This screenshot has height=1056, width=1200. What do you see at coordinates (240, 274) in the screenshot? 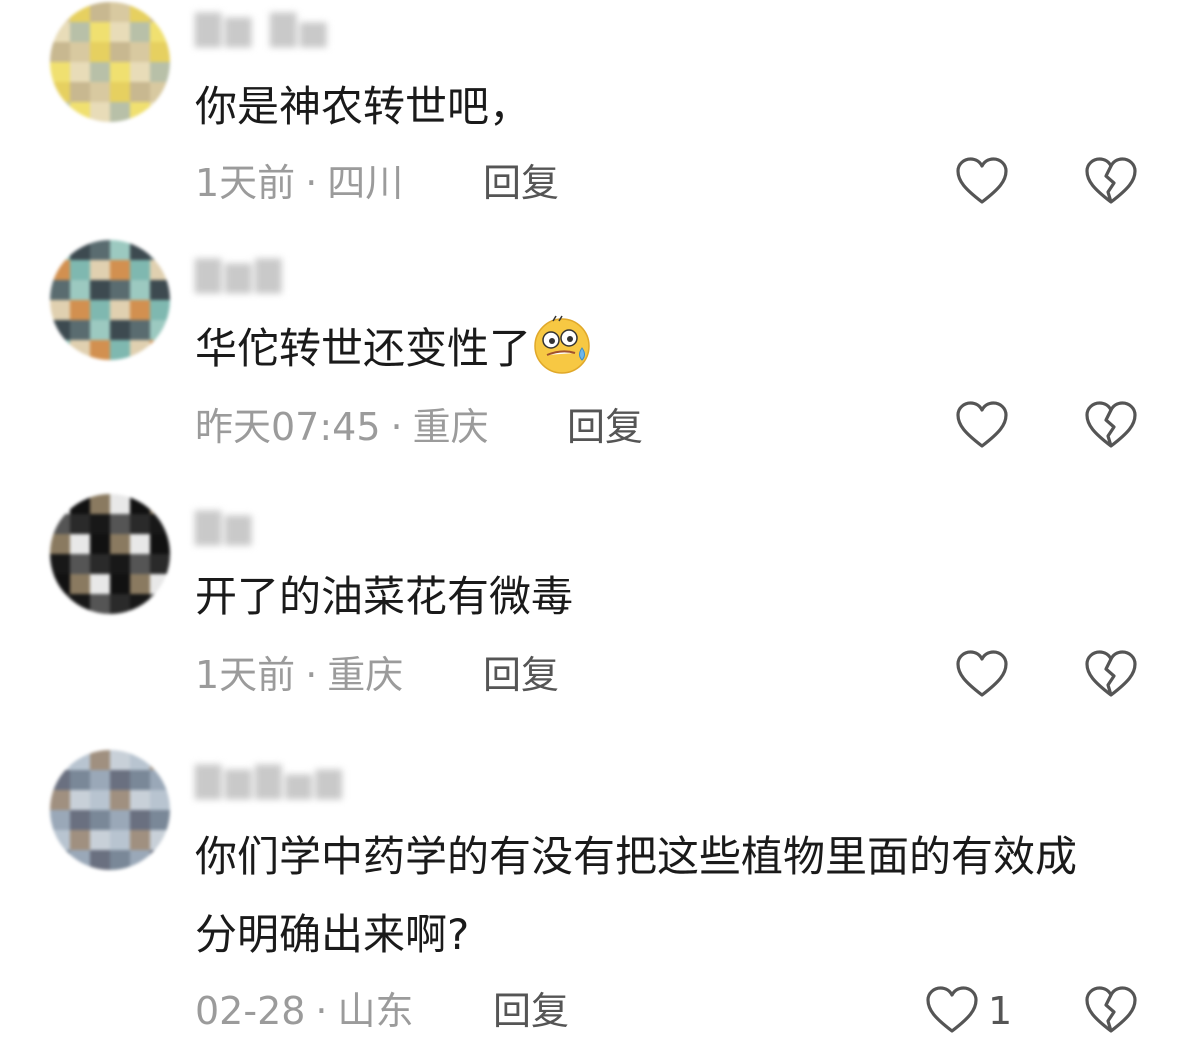
I see `username-blurred: ▇▆▇` at bounding box center [240, 274].